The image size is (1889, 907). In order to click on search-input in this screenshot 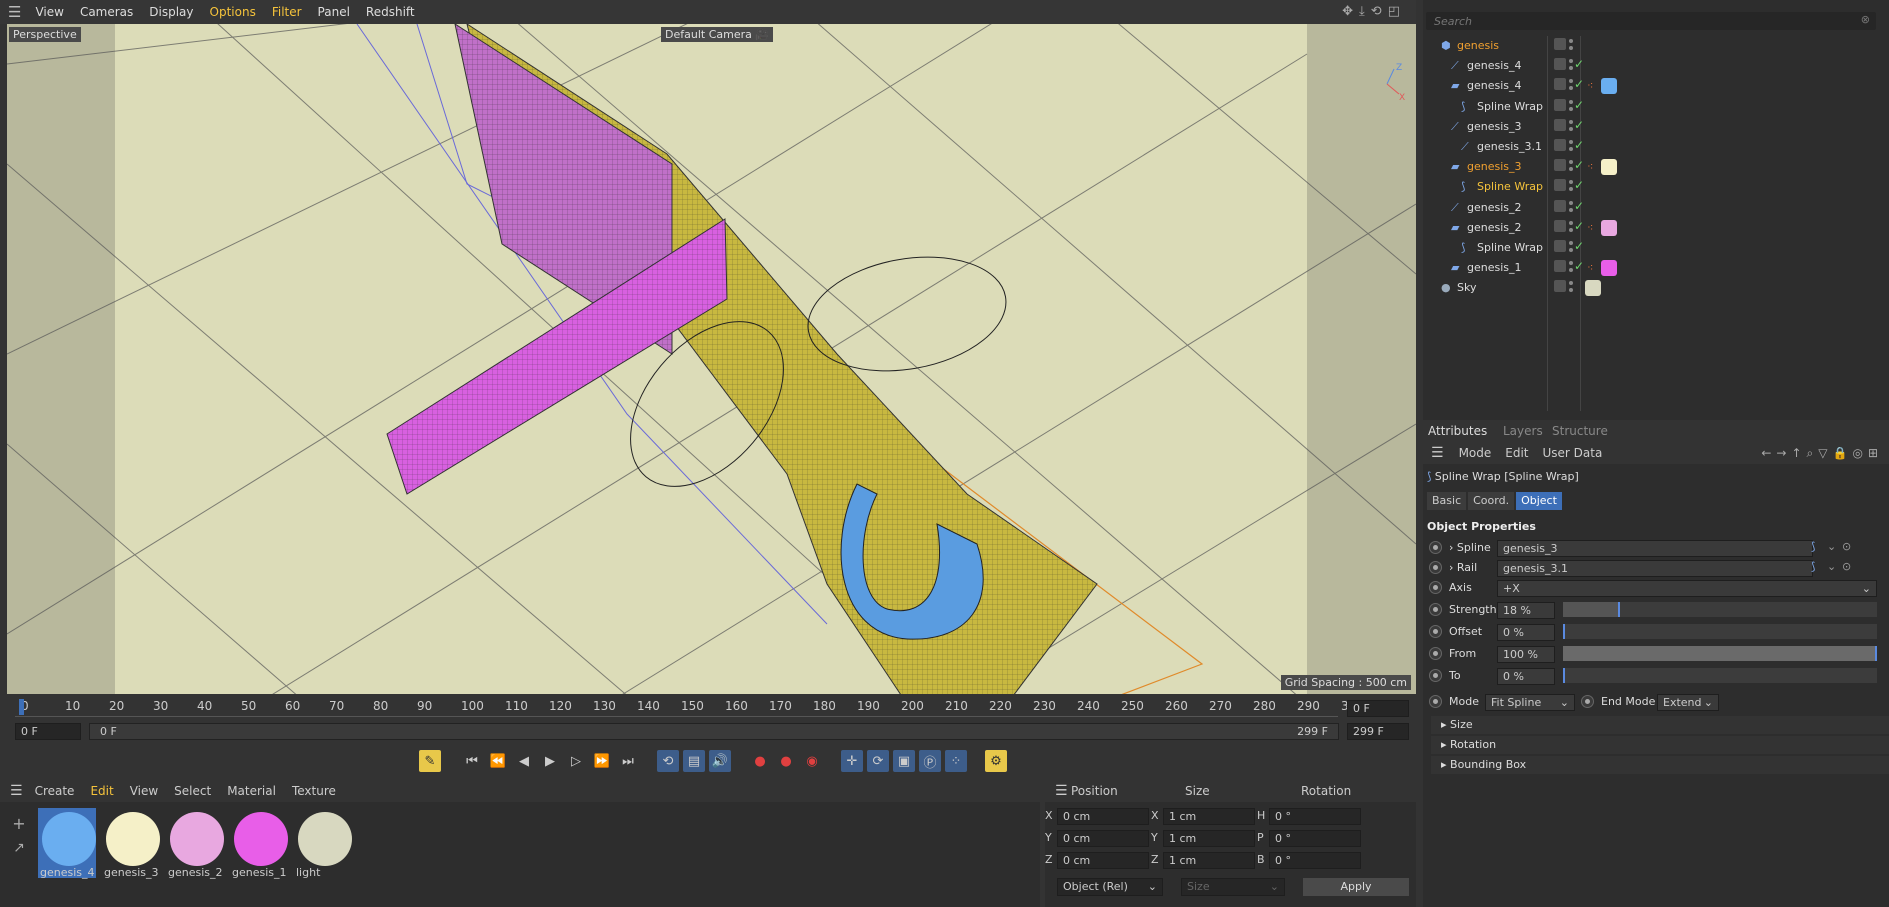, I will do `click(1626, 21)`.